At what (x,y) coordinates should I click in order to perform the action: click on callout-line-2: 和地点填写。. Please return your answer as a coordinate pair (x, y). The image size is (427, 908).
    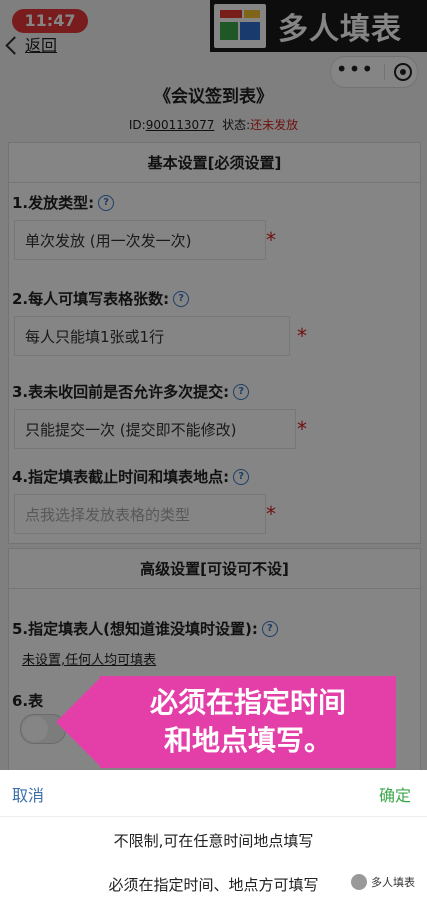
    Looking at the image, I should click on (247, 740).